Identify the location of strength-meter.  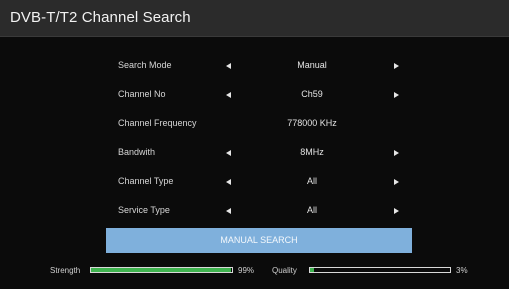
(161, 270).